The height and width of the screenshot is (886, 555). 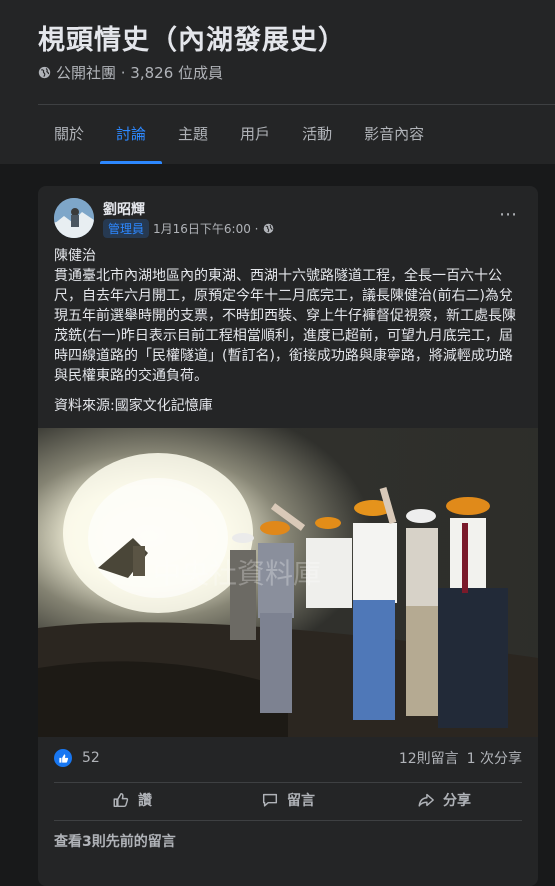 What do you see at coordinates (394, 134) in the screenshot?
I see `tab-media: 影音內容` at bounding box center [394, 134].